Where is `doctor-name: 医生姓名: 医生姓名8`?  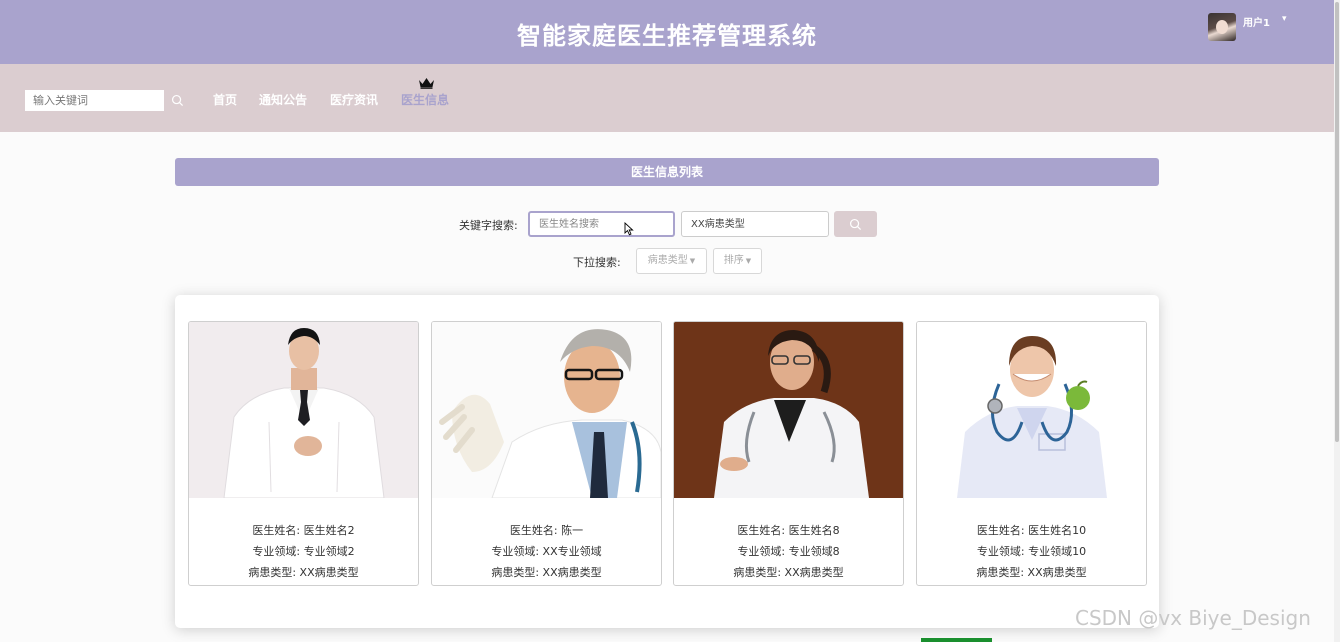
doctor-name: 医生姓名: 医生姓名8 is located at coordinates (788, 530).